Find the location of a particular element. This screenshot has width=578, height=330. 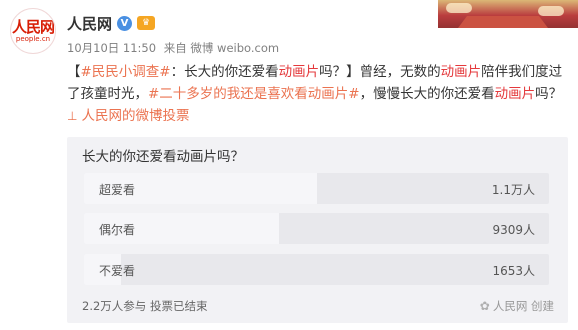

username-row: 人民网 V ♛ is located at coordinates (111, 23).